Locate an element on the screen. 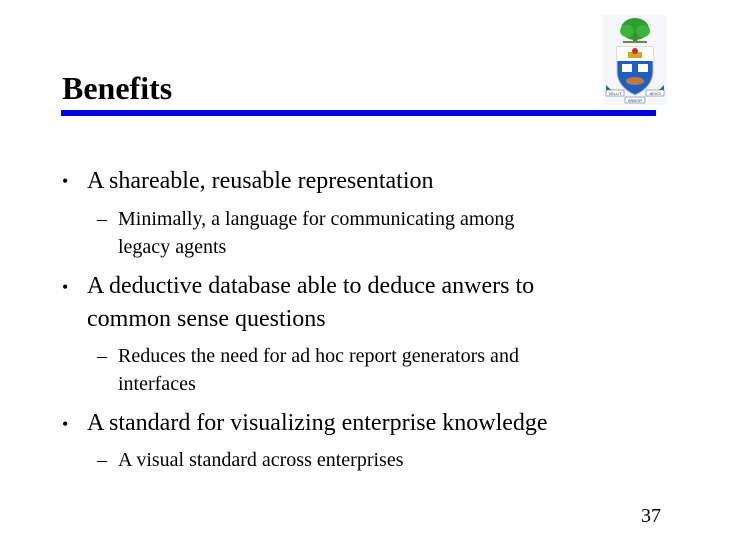 The image size is (730, 547). slide-title: Benefits is located at coordinates (117, 88).